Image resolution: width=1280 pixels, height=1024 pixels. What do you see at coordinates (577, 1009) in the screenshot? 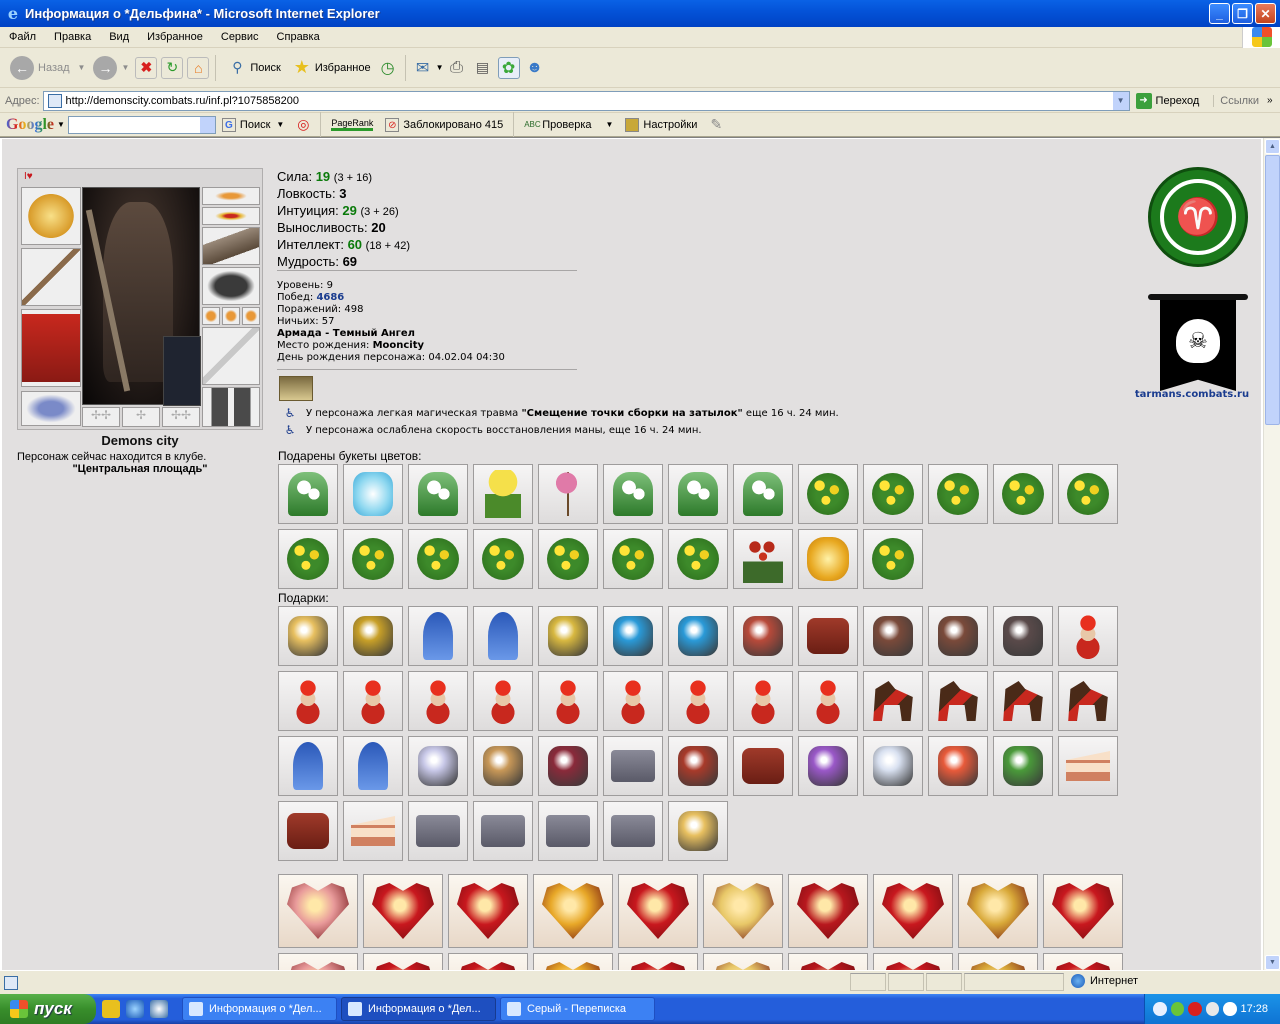
I see `task-chat: Серый - Переписка` at bounding box center [577, 1009].